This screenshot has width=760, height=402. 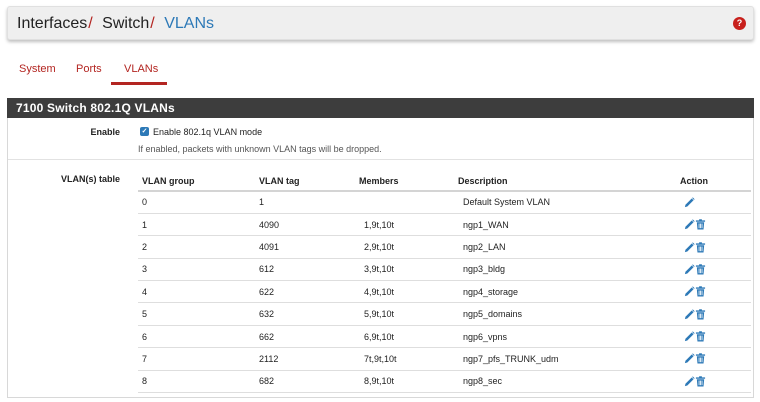 What do you see at coordinates (198, 182) in the screenshot?
I see `column-header-vlan-group: VLAN group` at bounding box center [198, 182].